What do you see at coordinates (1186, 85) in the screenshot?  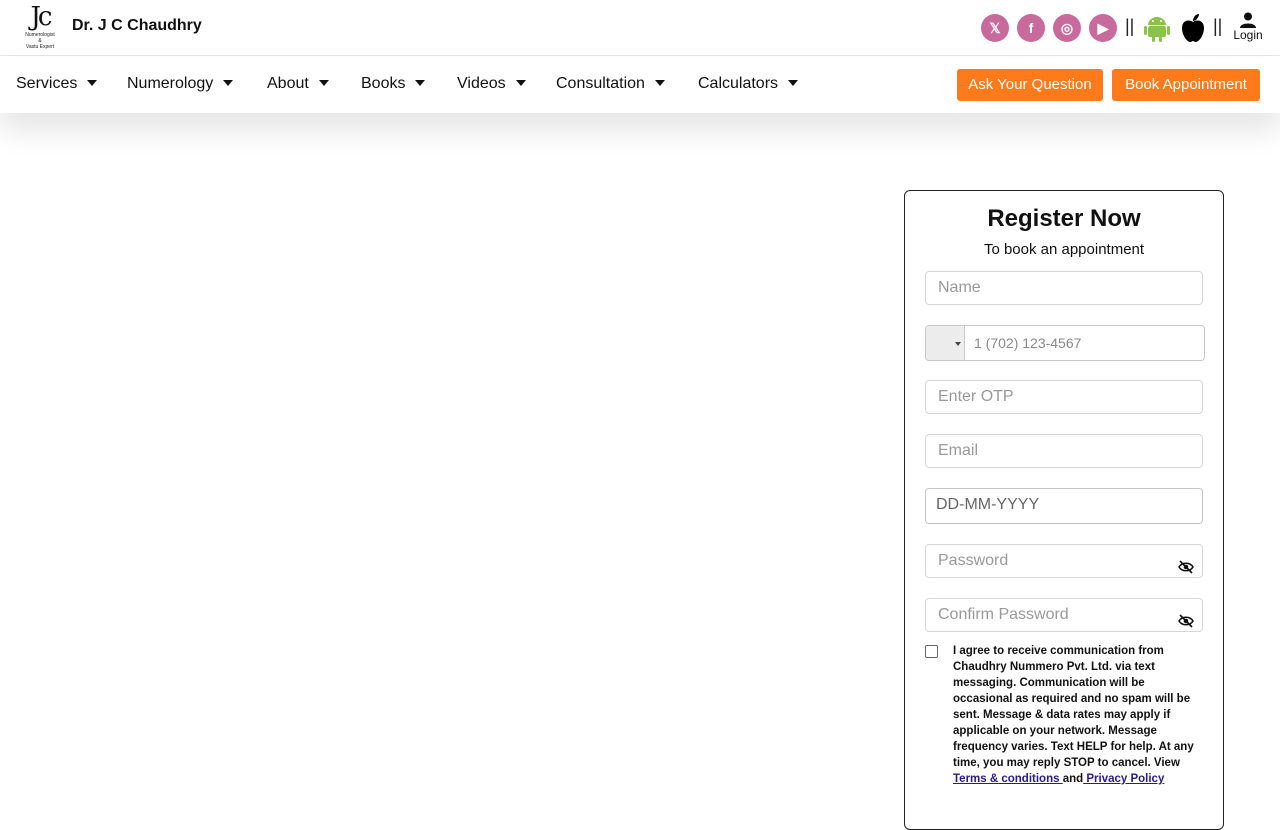 I see `book-appointment-button: Book Appointment` at bounding box center [1186, 85].